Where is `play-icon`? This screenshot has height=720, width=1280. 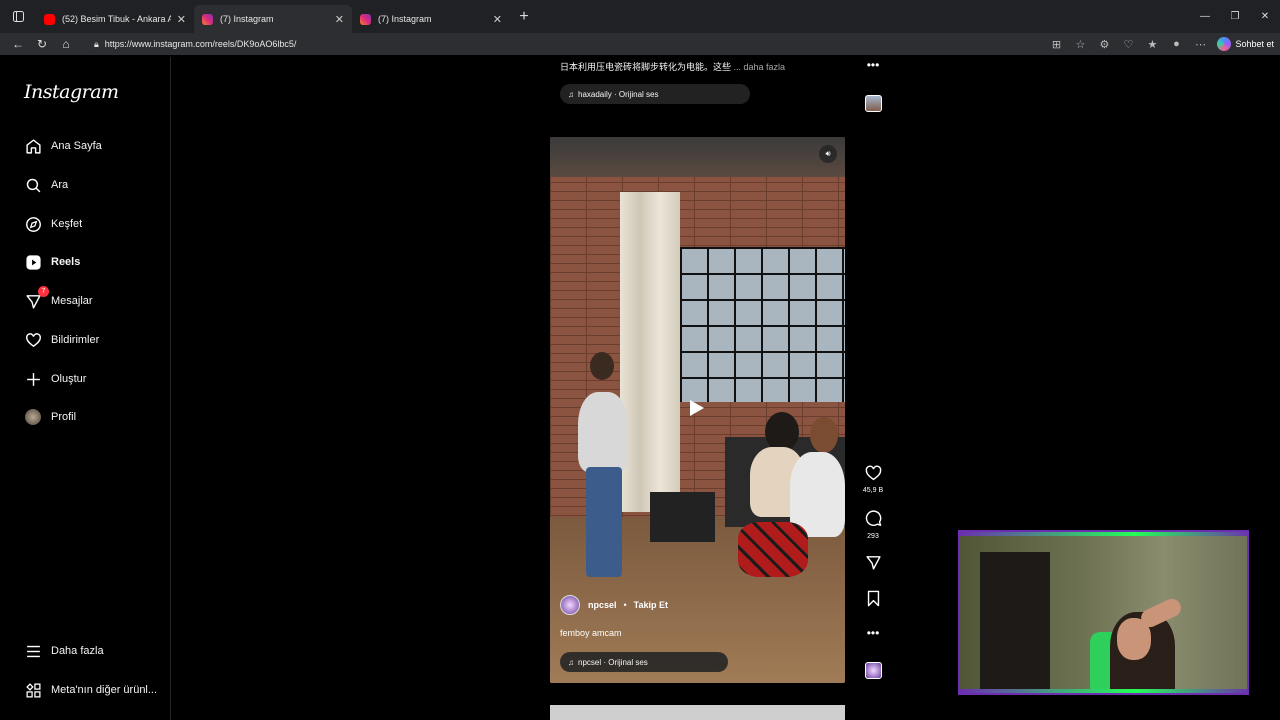 play-icon is located at coordinates (697, 408).